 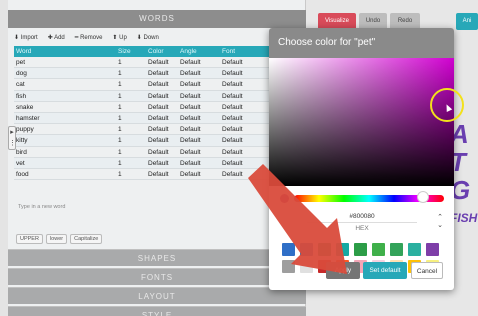 I want to click on hex-input: #800080, so click(x=362, y=217).